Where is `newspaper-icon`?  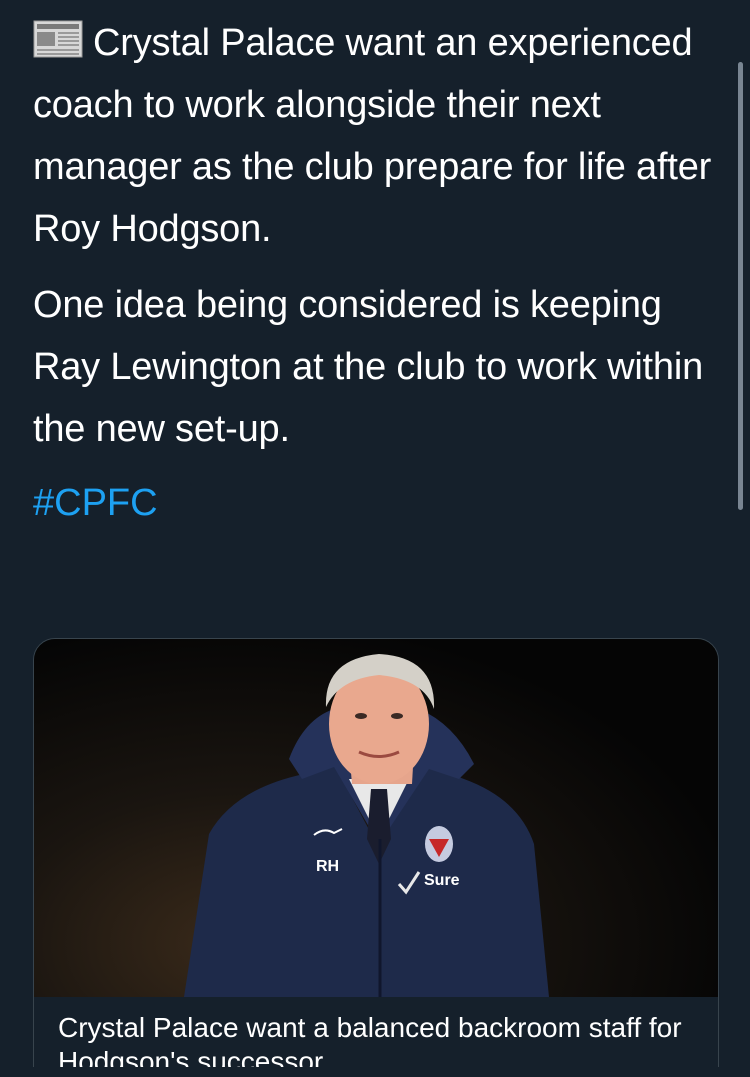
newspaper-icon is located at coordinates (58, 37).